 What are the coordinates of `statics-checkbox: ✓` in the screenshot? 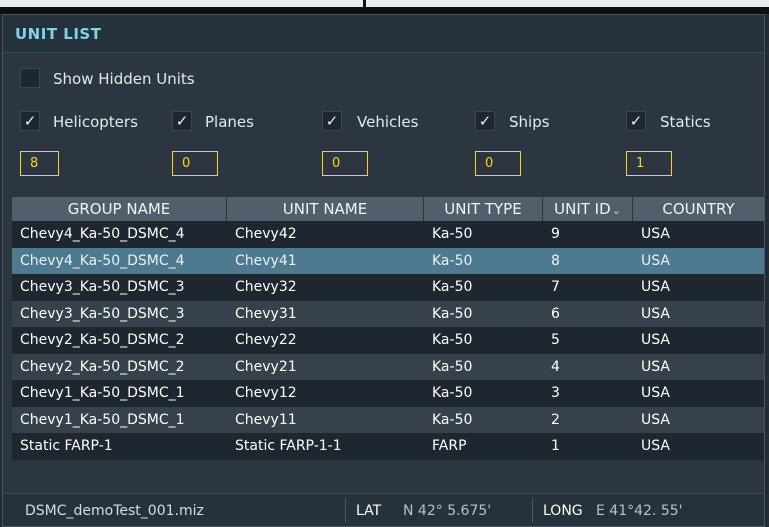 It's located at (636, 121).